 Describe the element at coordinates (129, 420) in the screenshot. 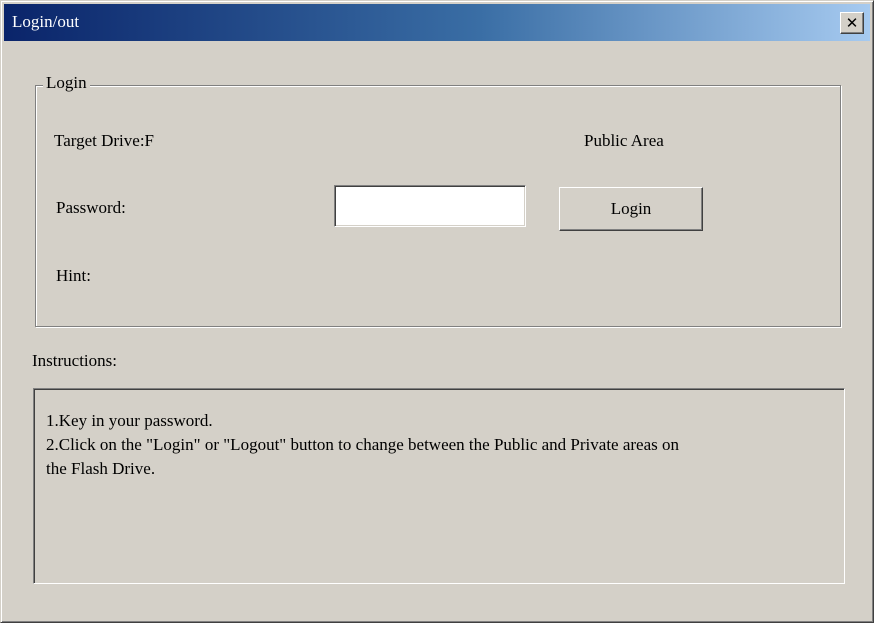

I see `instruction-line-1: 1.Key in your password.` at that location.